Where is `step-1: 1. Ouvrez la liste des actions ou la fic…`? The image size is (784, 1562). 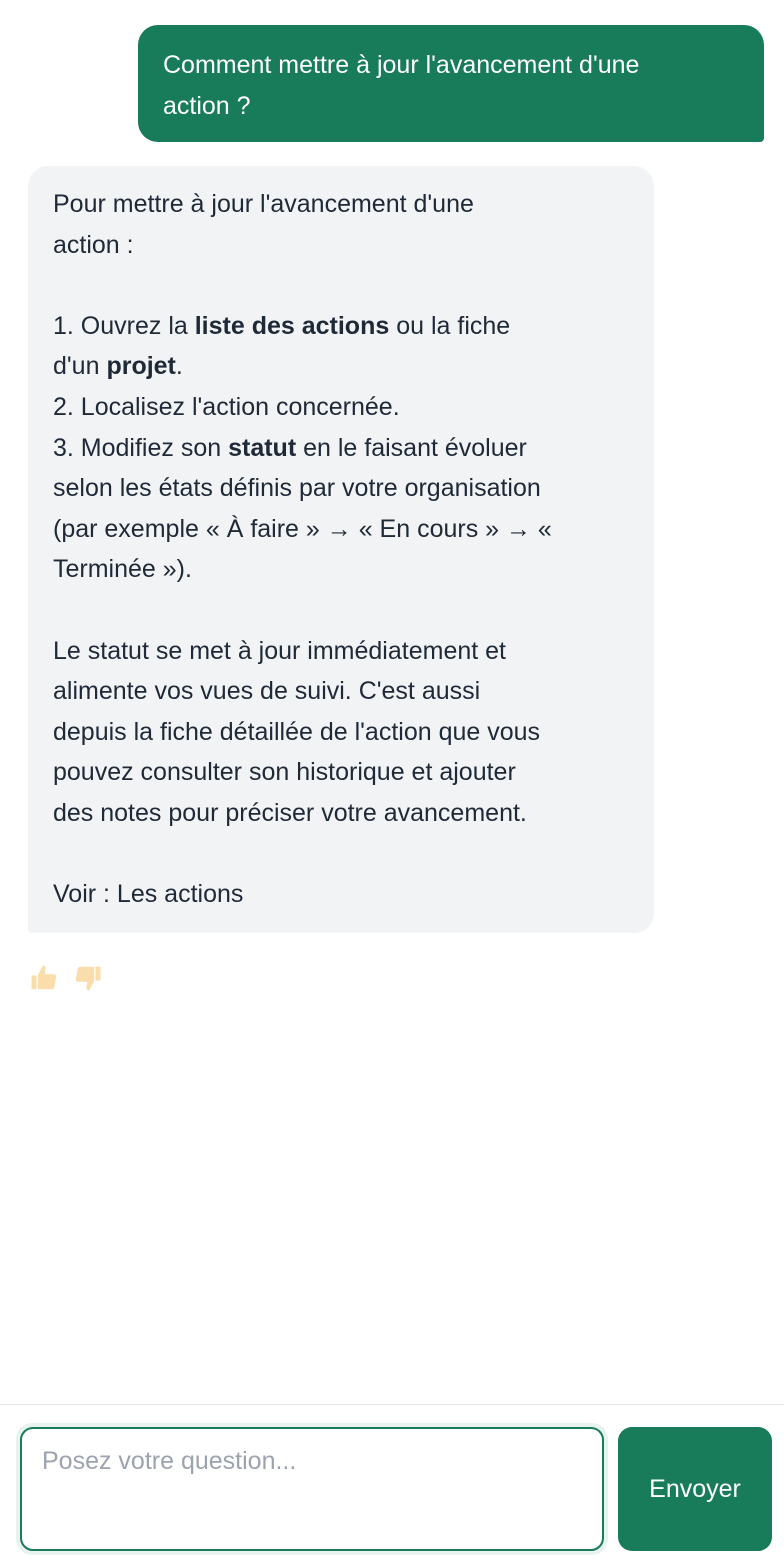 step-1: 1. Ouvrez la liste des actions ou la fic… is located at coordinates (341, 326).